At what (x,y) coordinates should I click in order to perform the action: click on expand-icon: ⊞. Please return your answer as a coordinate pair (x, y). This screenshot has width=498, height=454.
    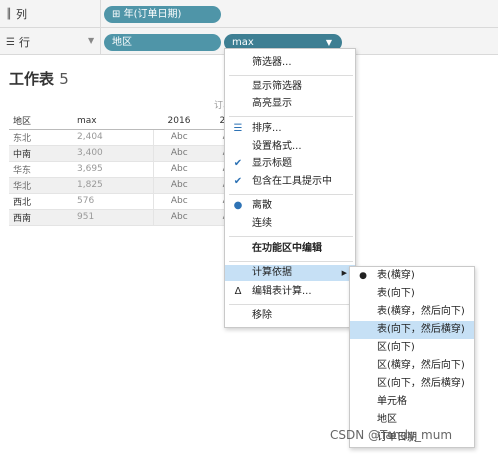
    Looking at the image, I should click on (116, 14).